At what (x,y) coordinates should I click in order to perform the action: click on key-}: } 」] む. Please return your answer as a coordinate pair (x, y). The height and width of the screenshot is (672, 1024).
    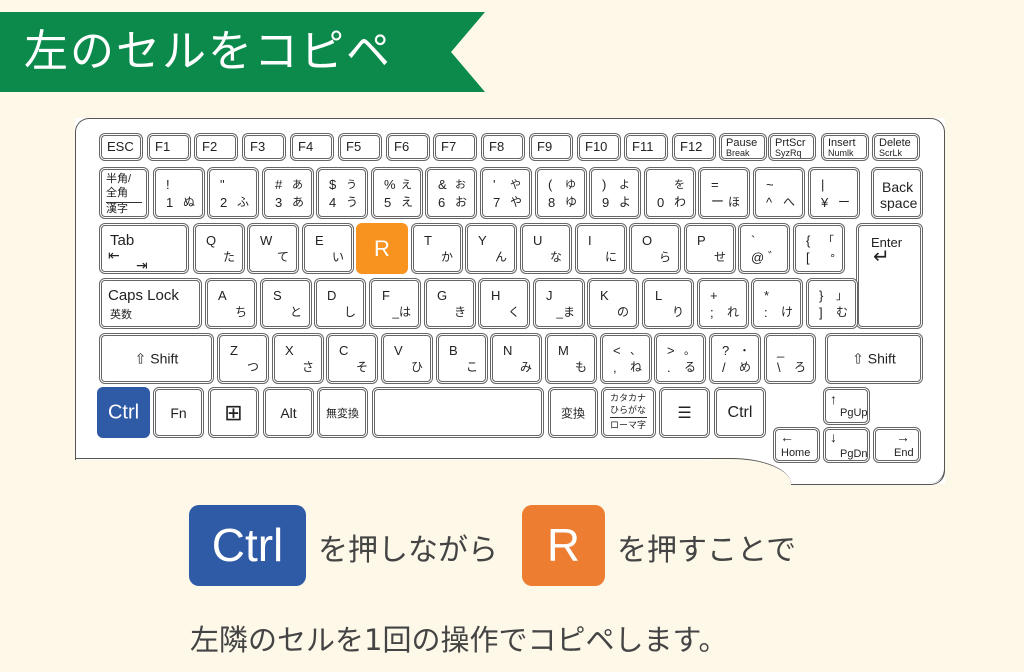
    Looking at the image, I should click on (832, 303).